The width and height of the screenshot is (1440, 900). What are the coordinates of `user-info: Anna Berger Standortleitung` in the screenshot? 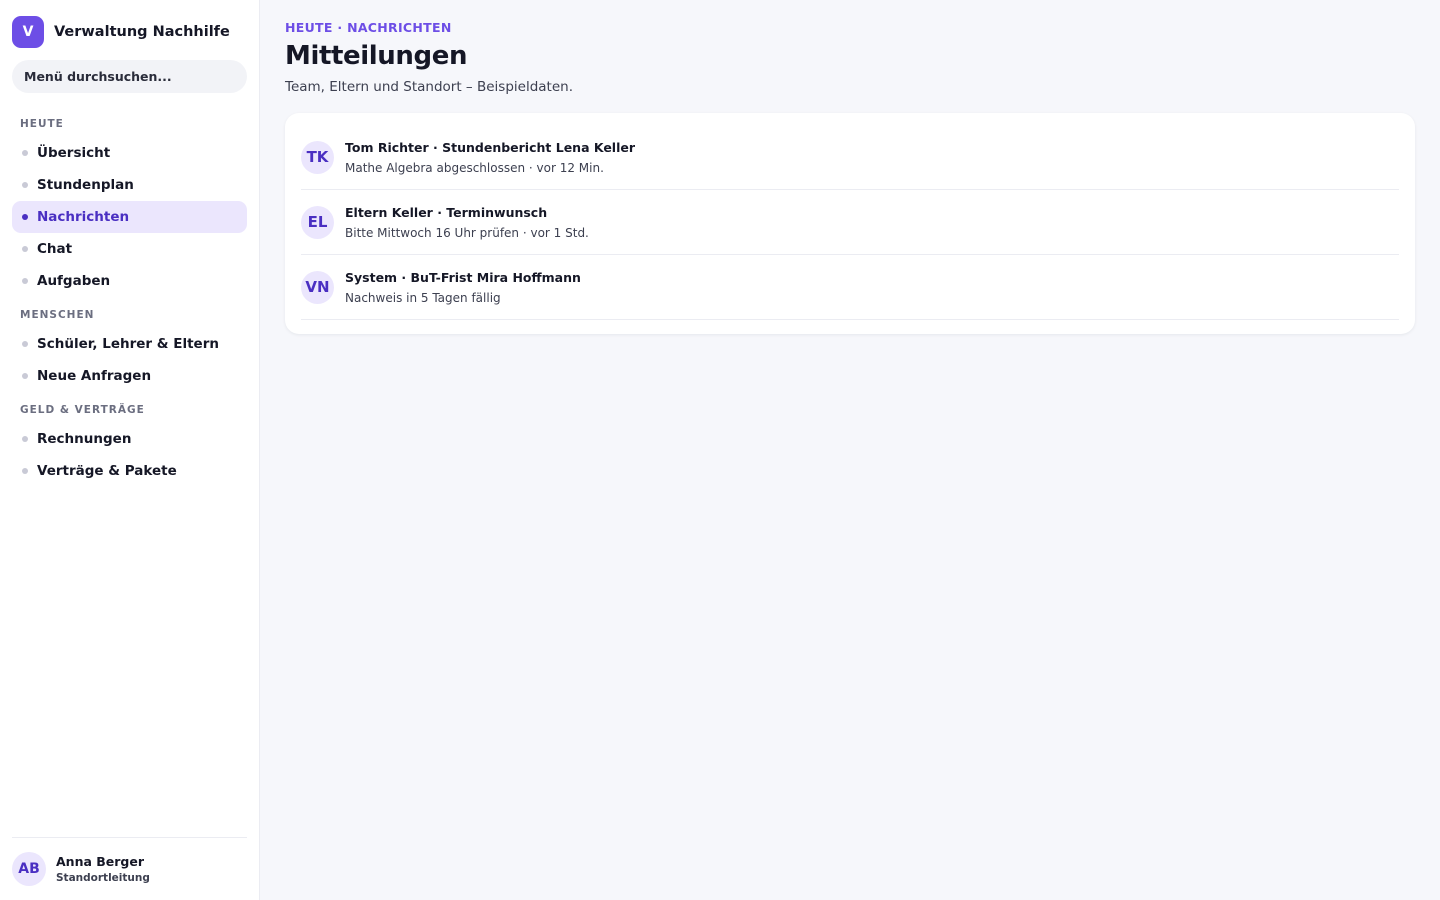 It's located at (103, 869).